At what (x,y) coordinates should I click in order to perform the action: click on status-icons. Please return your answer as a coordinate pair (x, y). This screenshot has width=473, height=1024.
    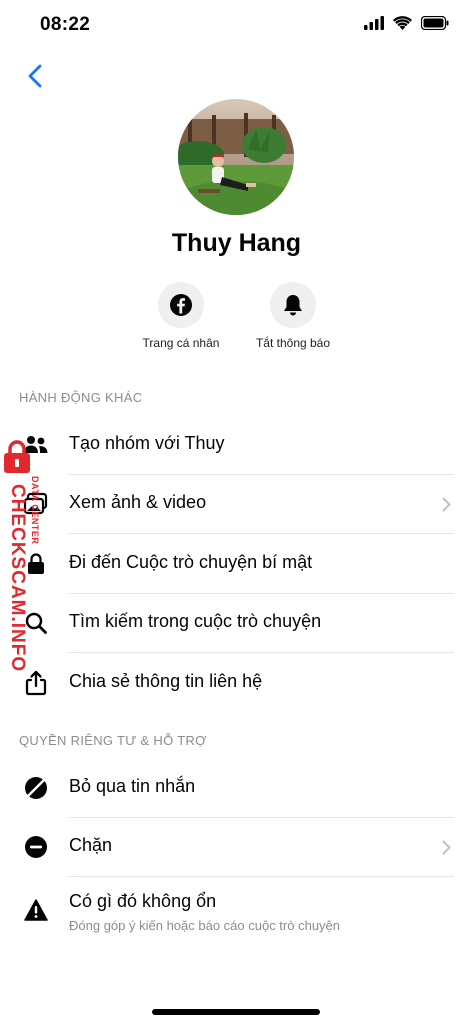
    Looking at the image, I should click on (406, 23).